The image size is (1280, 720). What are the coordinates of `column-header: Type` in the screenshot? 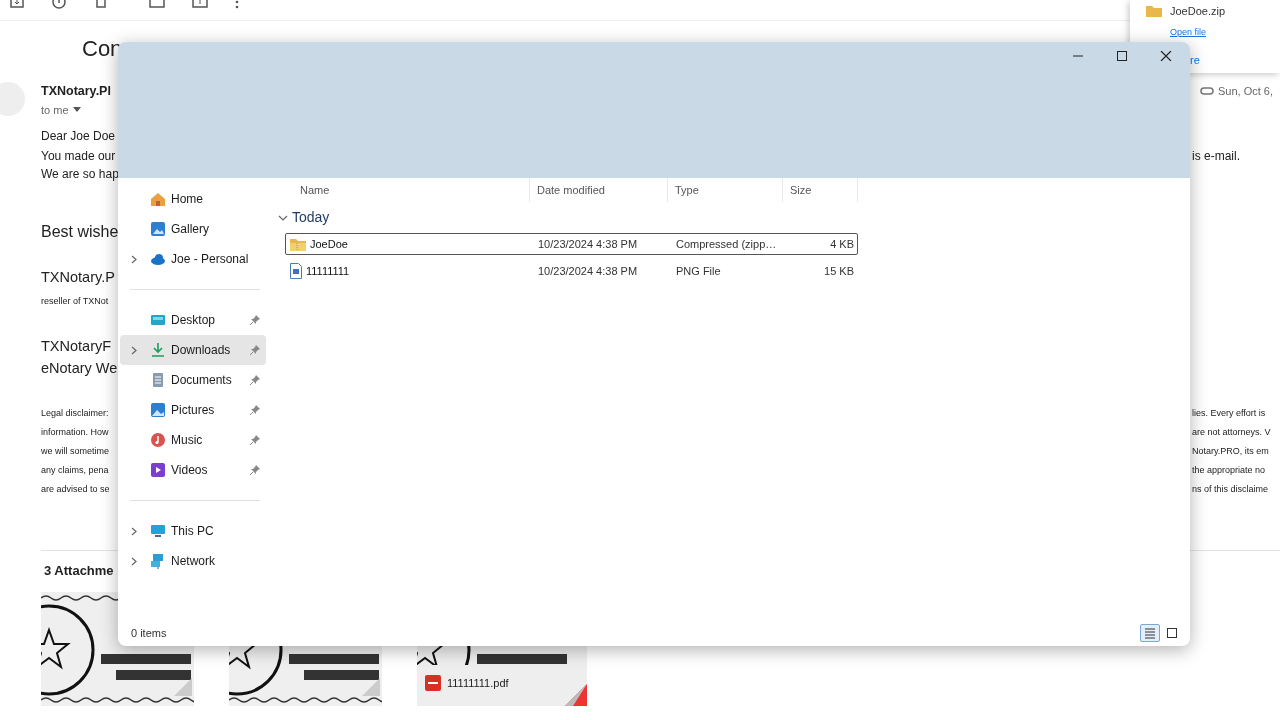 It's located at (725, 190).